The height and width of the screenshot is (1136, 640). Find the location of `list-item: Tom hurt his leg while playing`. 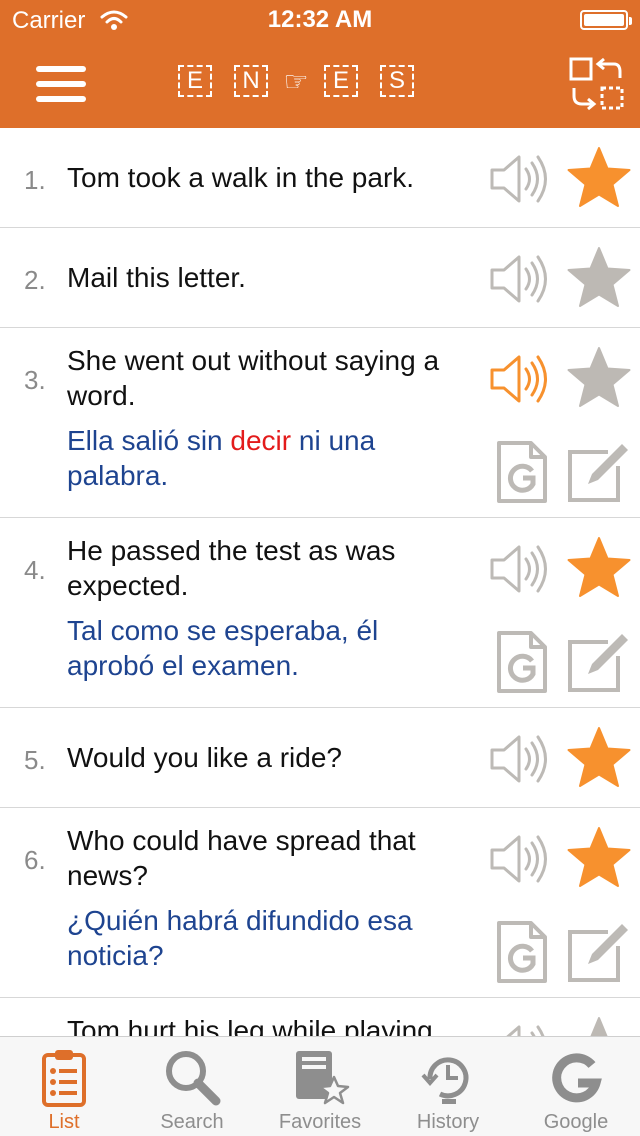

list-item: Tom hurt his leg while playing is located at coordinates (320, 1017).